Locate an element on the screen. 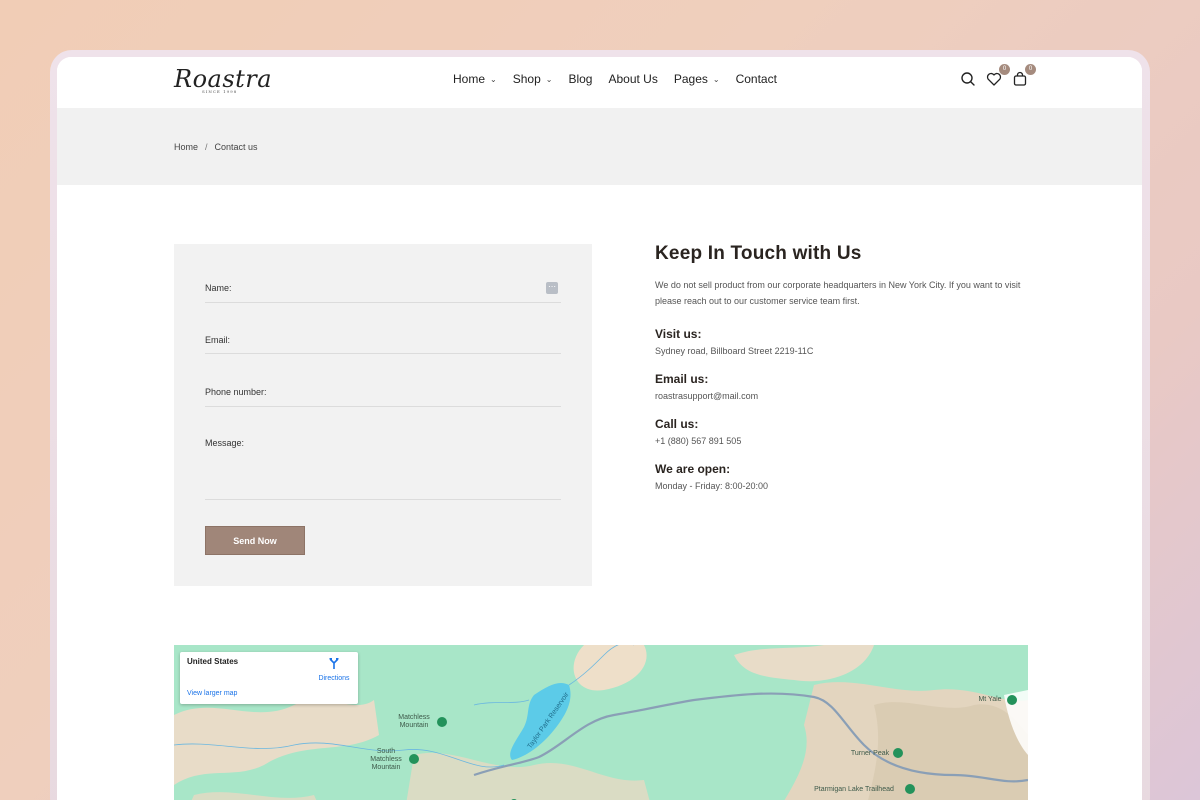 This screenshot has height=800, width=1200. nav-item-blog: Blog is located at coordinates (580, 79).